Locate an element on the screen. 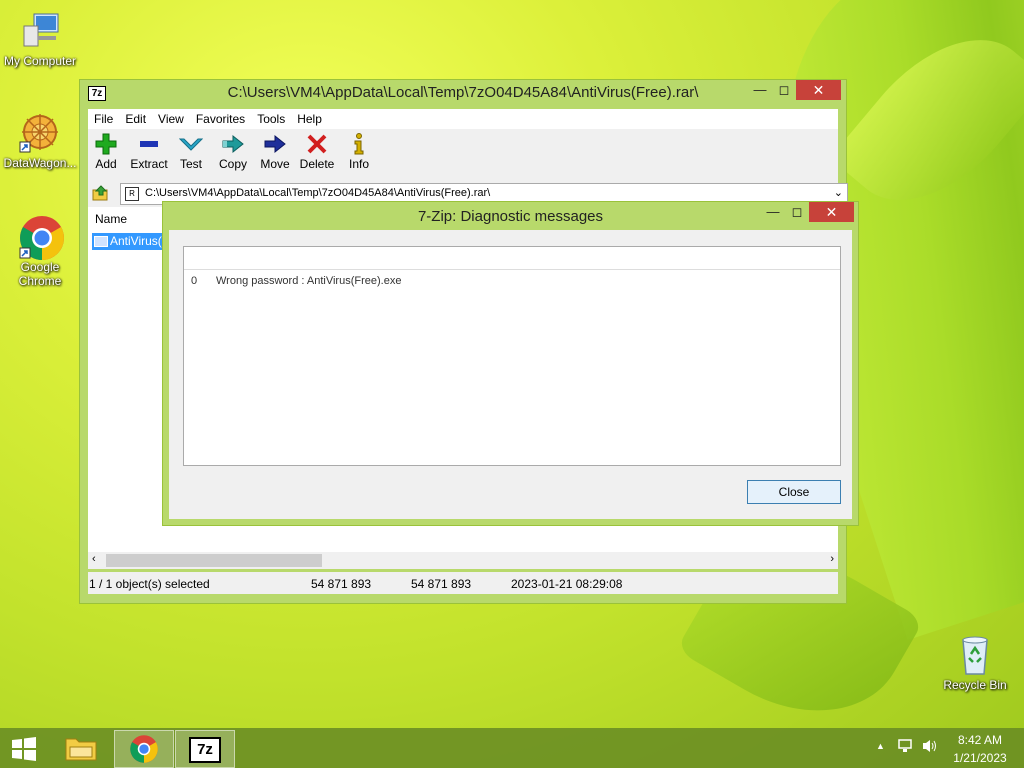 The height and width of the screenshot is (768, 1024). dialog-maximize-button: ◻ is located at coordinates (797, 212).